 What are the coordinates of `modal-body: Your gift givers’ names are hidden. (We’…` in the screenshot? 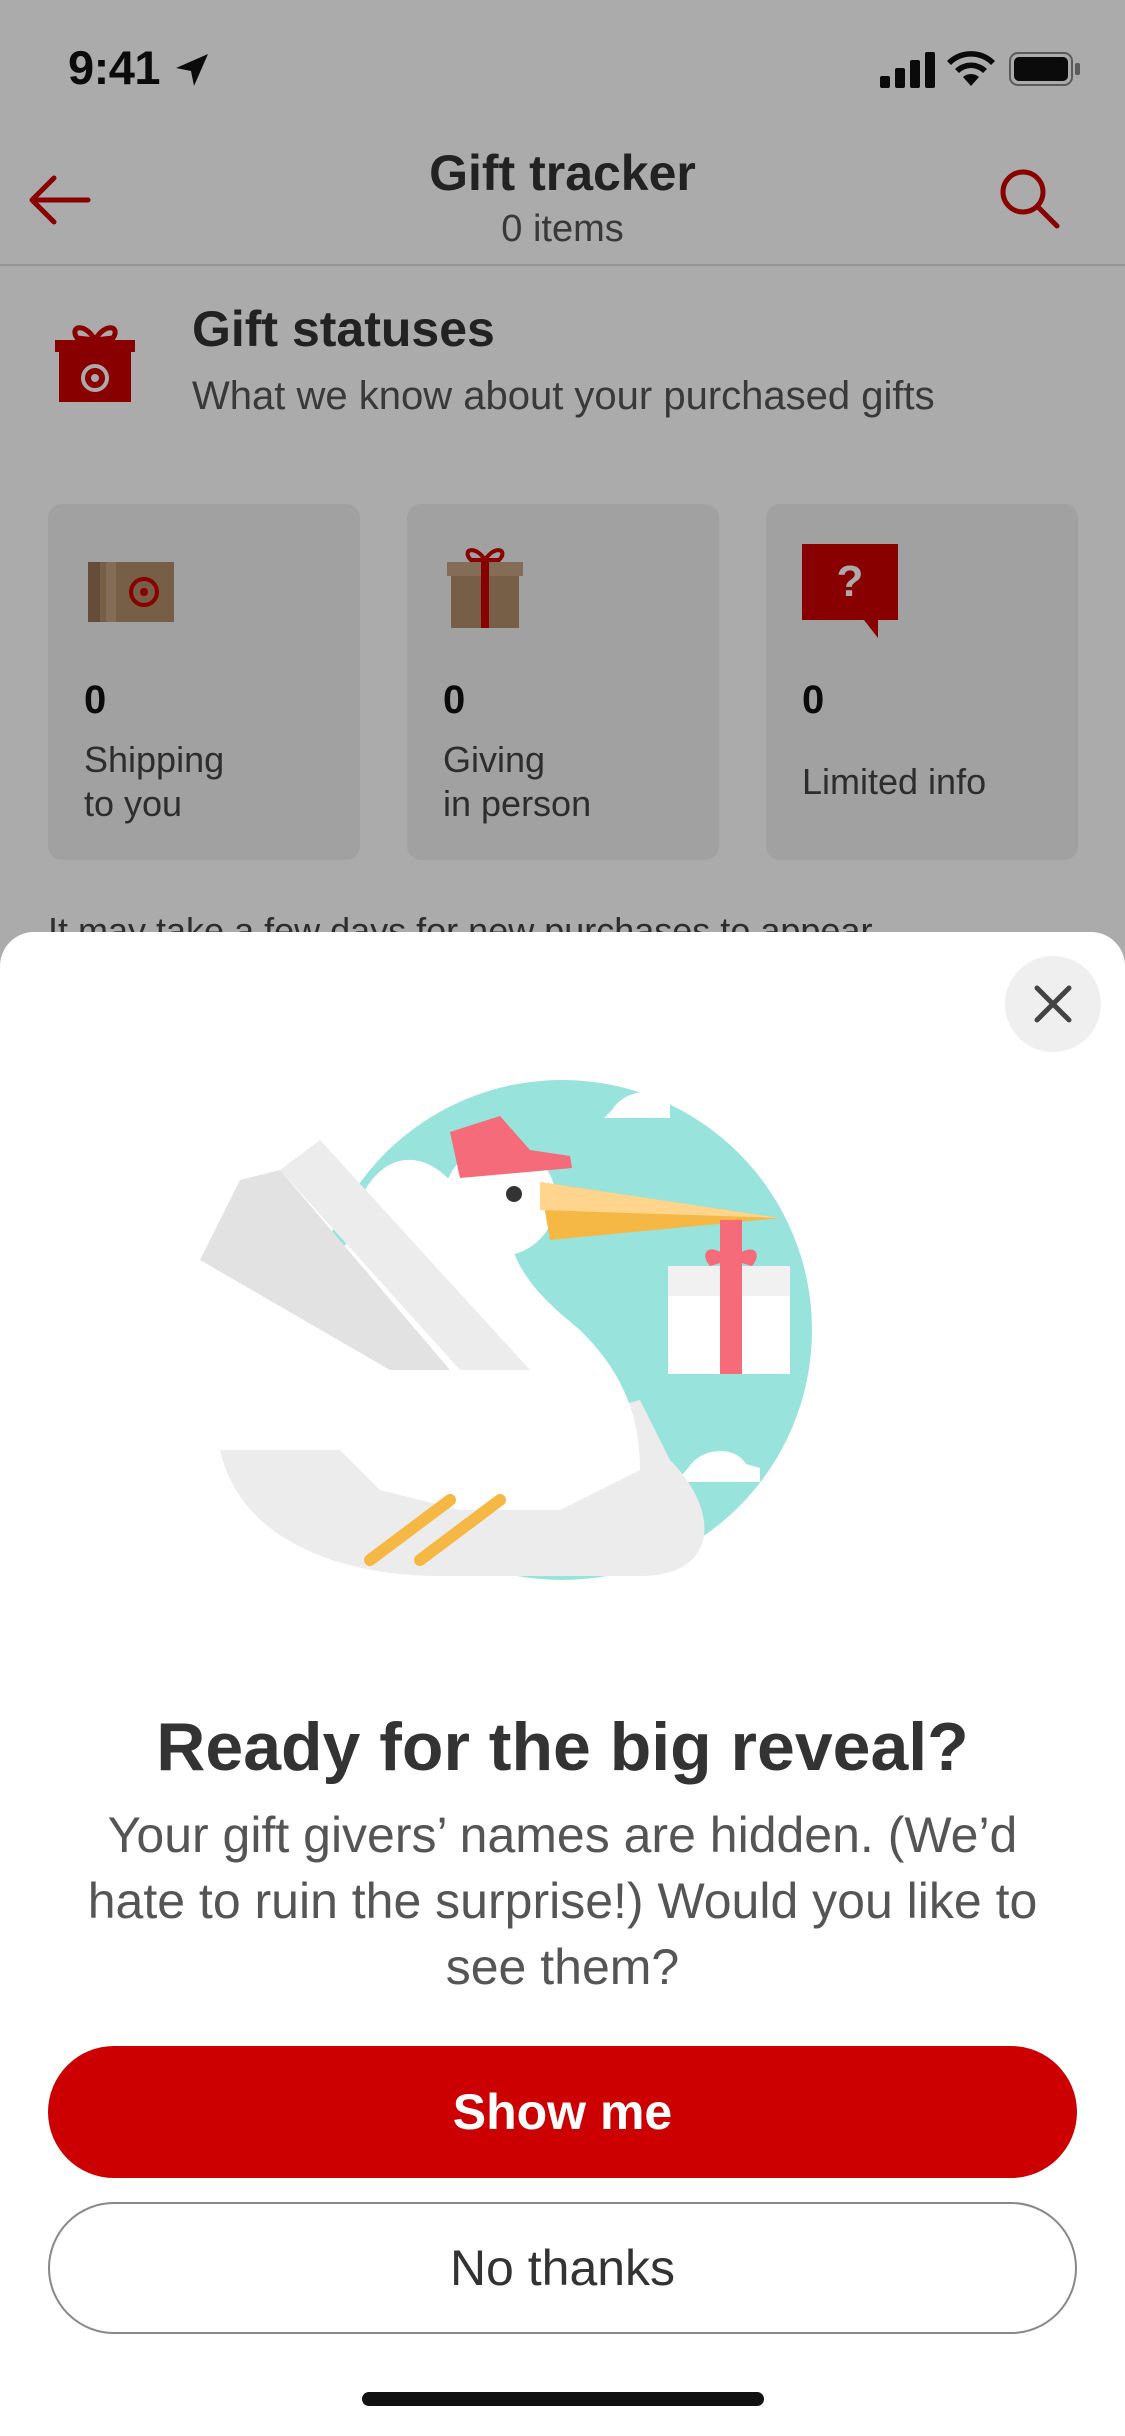 It's located at (562, 1901).